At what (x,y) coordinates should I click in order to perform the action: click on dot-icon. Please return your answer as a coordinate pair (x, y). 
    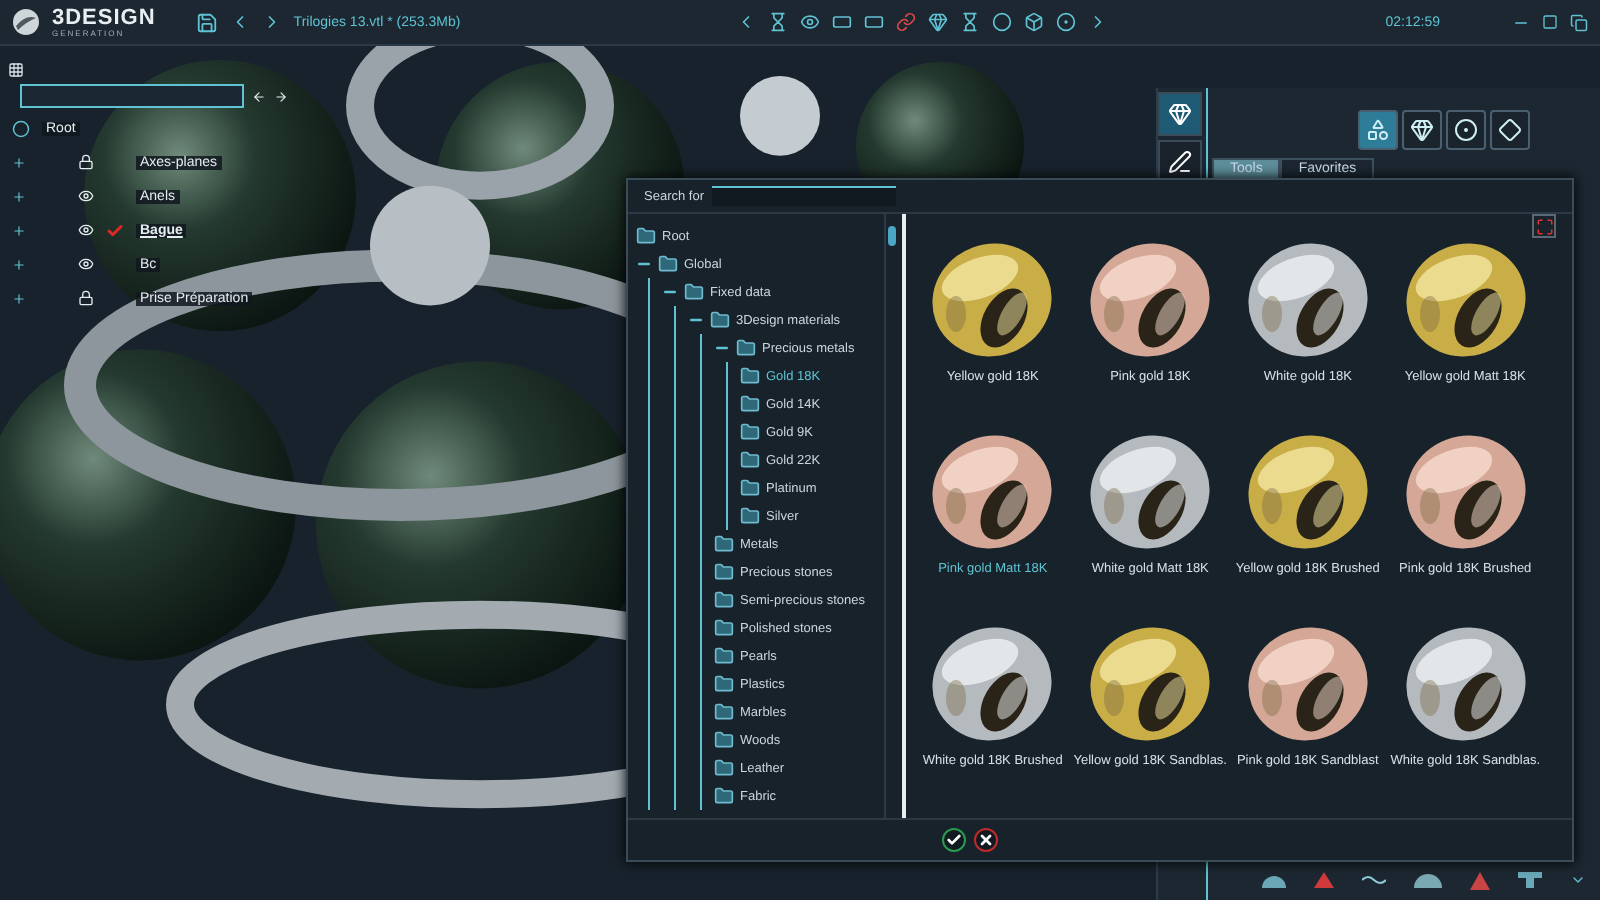
    Looking at the image, I should click on (1066, 22).